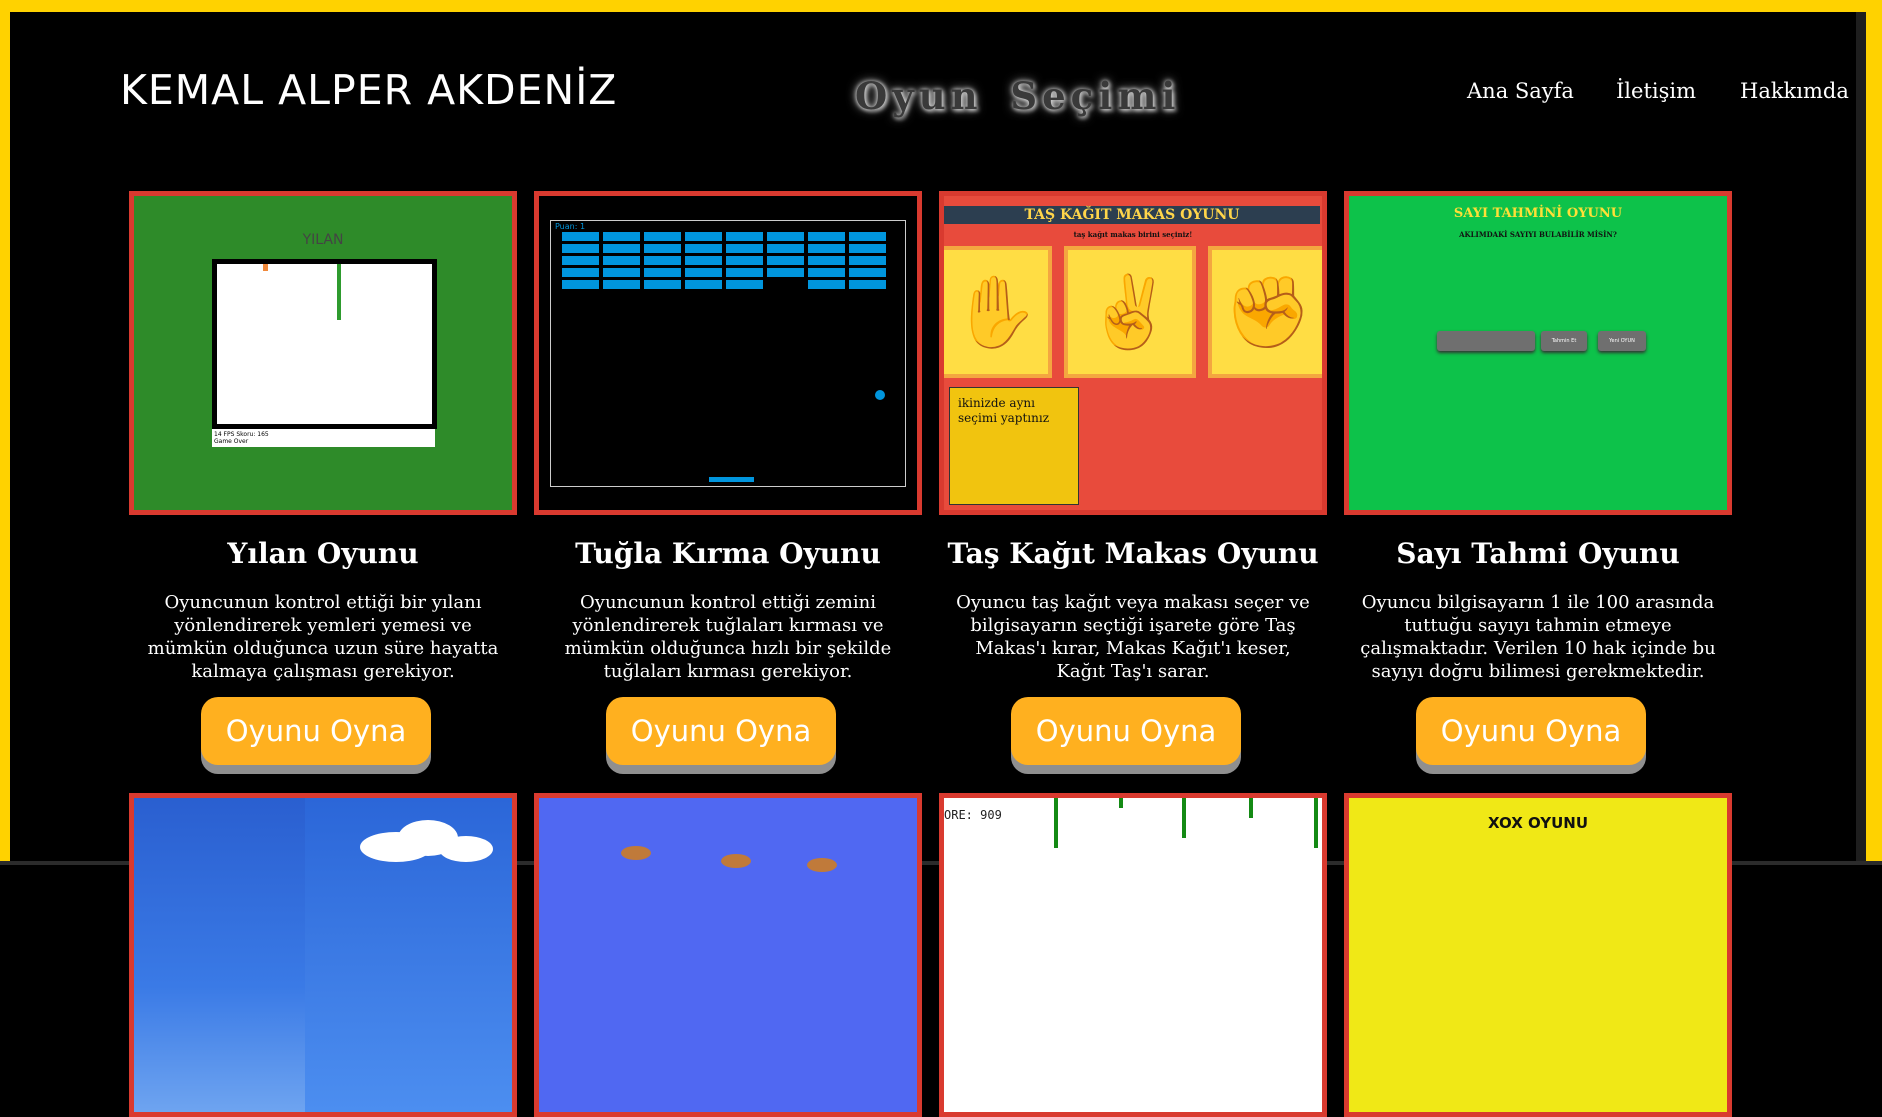  What do you see at coordinates (1564, 341) in the screenshot?
I see `guess-button: Tahmin Et` at bounding box center [1564, 341].